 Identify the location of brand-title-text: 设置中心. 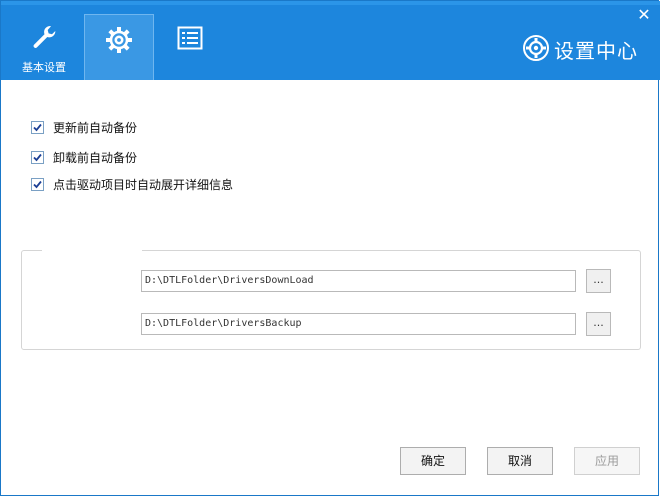
(596, 50).